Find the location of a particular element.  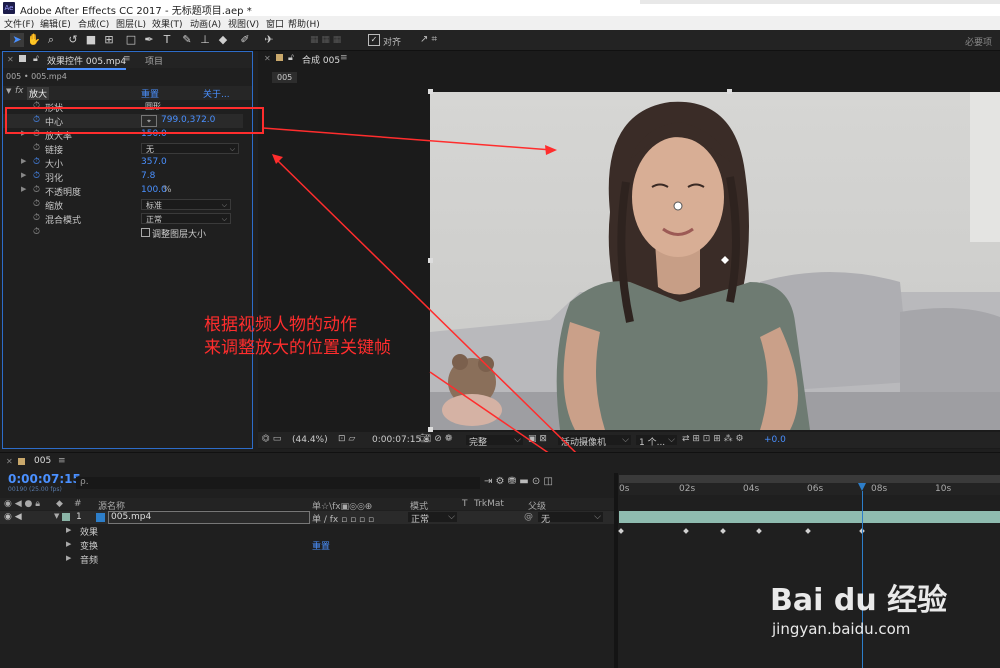

av-features-icon: ◉ ◀ ● 🔒︎ is located at coordinates (22, 504).